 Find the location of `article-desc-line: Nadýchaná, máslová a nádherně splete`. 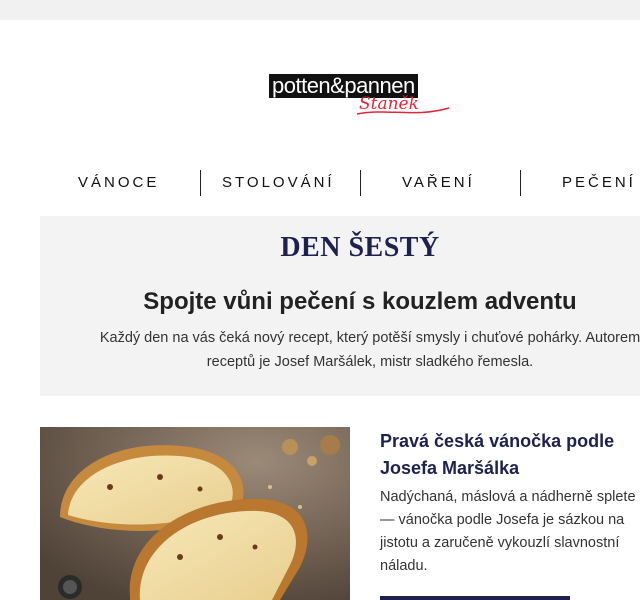

article-desc-line: Nadýchaná, máslová a nádherně splete is located at coordinates (508, 497).